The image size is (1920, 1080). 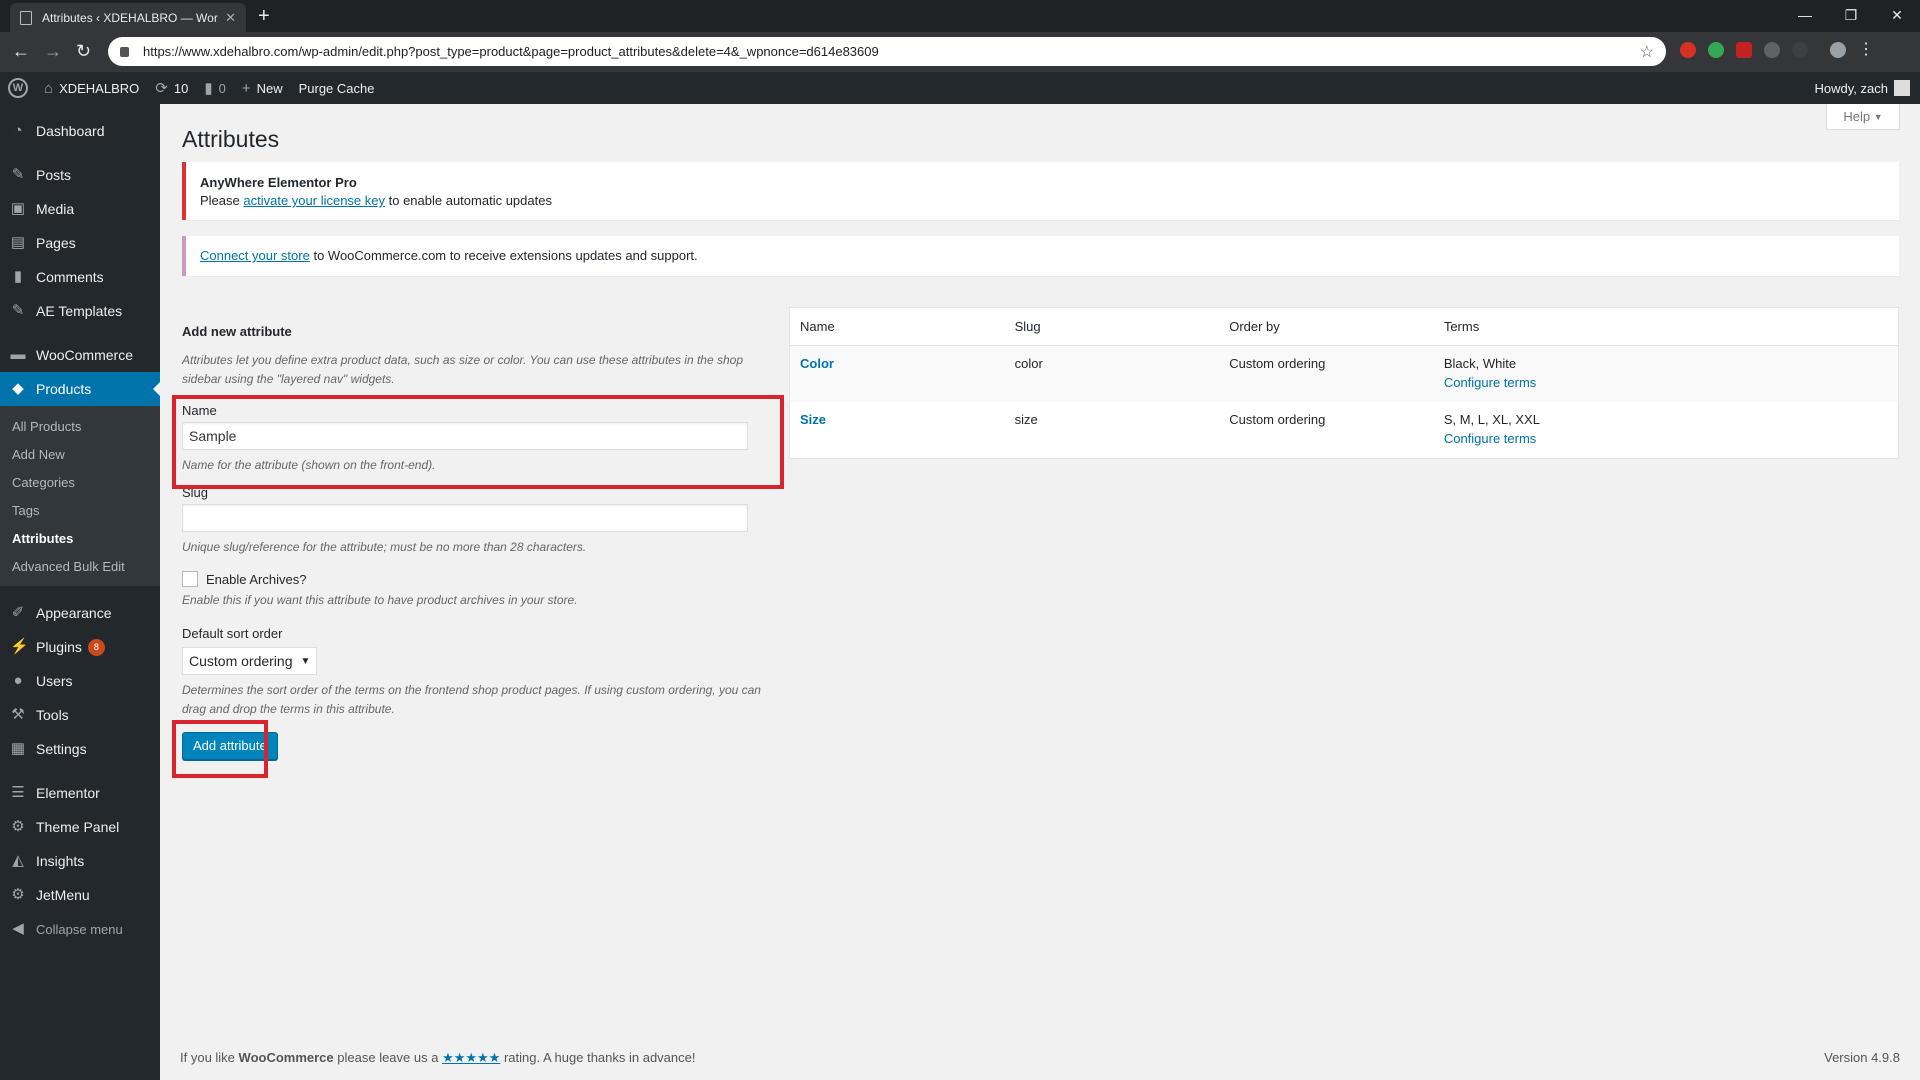 What do you see at coordinates (215, 88) in the screenshot?
I see `comments-link: ▮ 0` at bounding box center [215, 88].